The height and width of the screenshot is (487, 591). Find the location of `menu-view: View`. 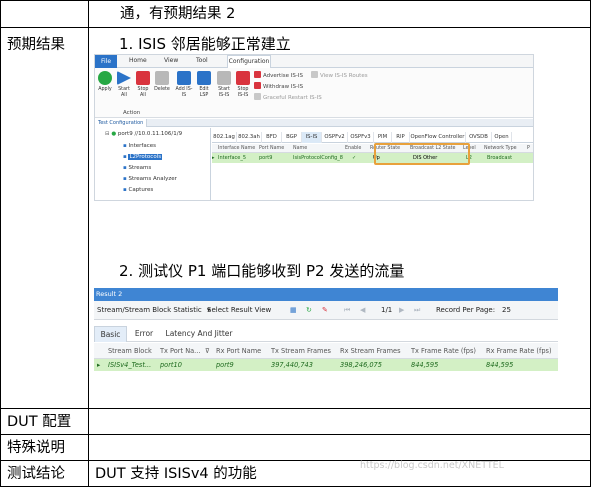

menu-view: View is located at coordinates (171, 60).